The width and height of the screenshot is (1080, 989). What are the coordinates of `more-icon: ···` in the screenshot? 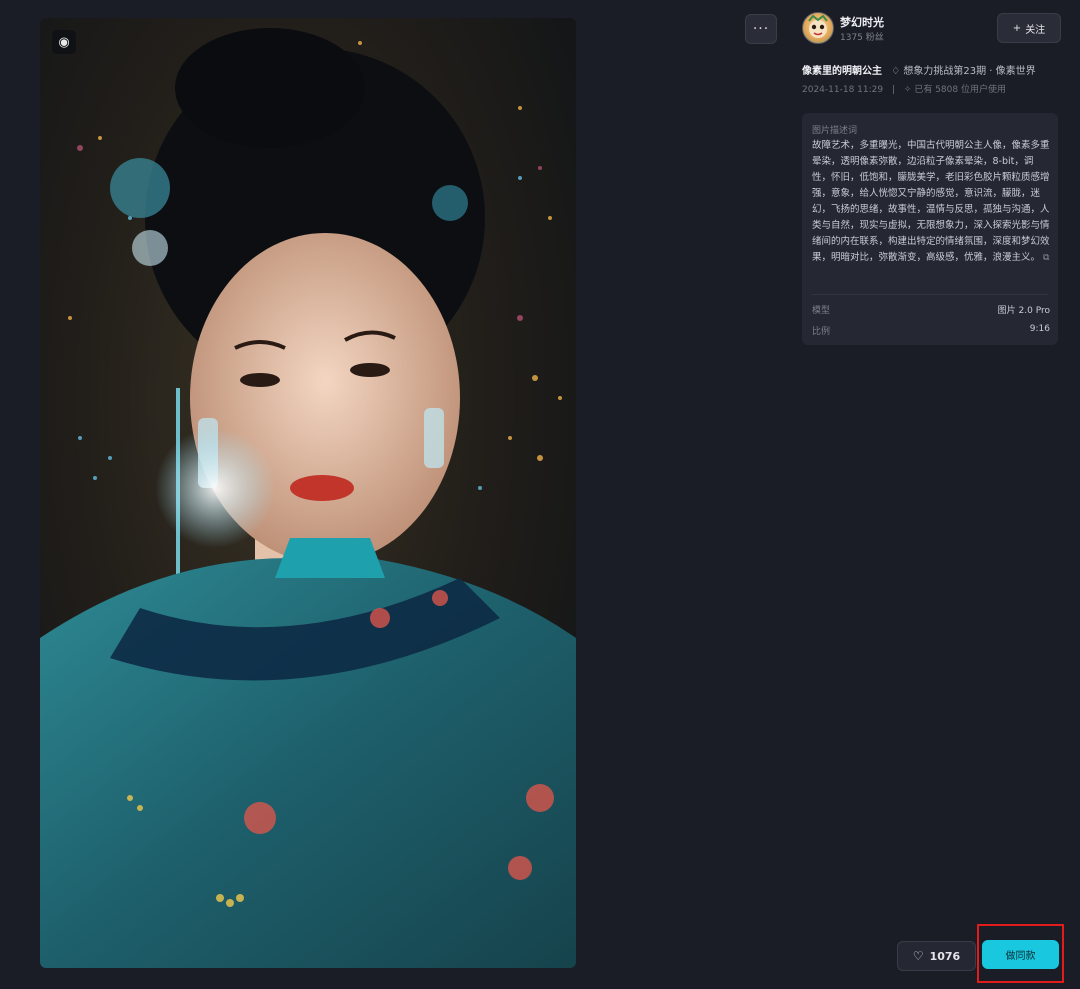 It's located at (761, 29).